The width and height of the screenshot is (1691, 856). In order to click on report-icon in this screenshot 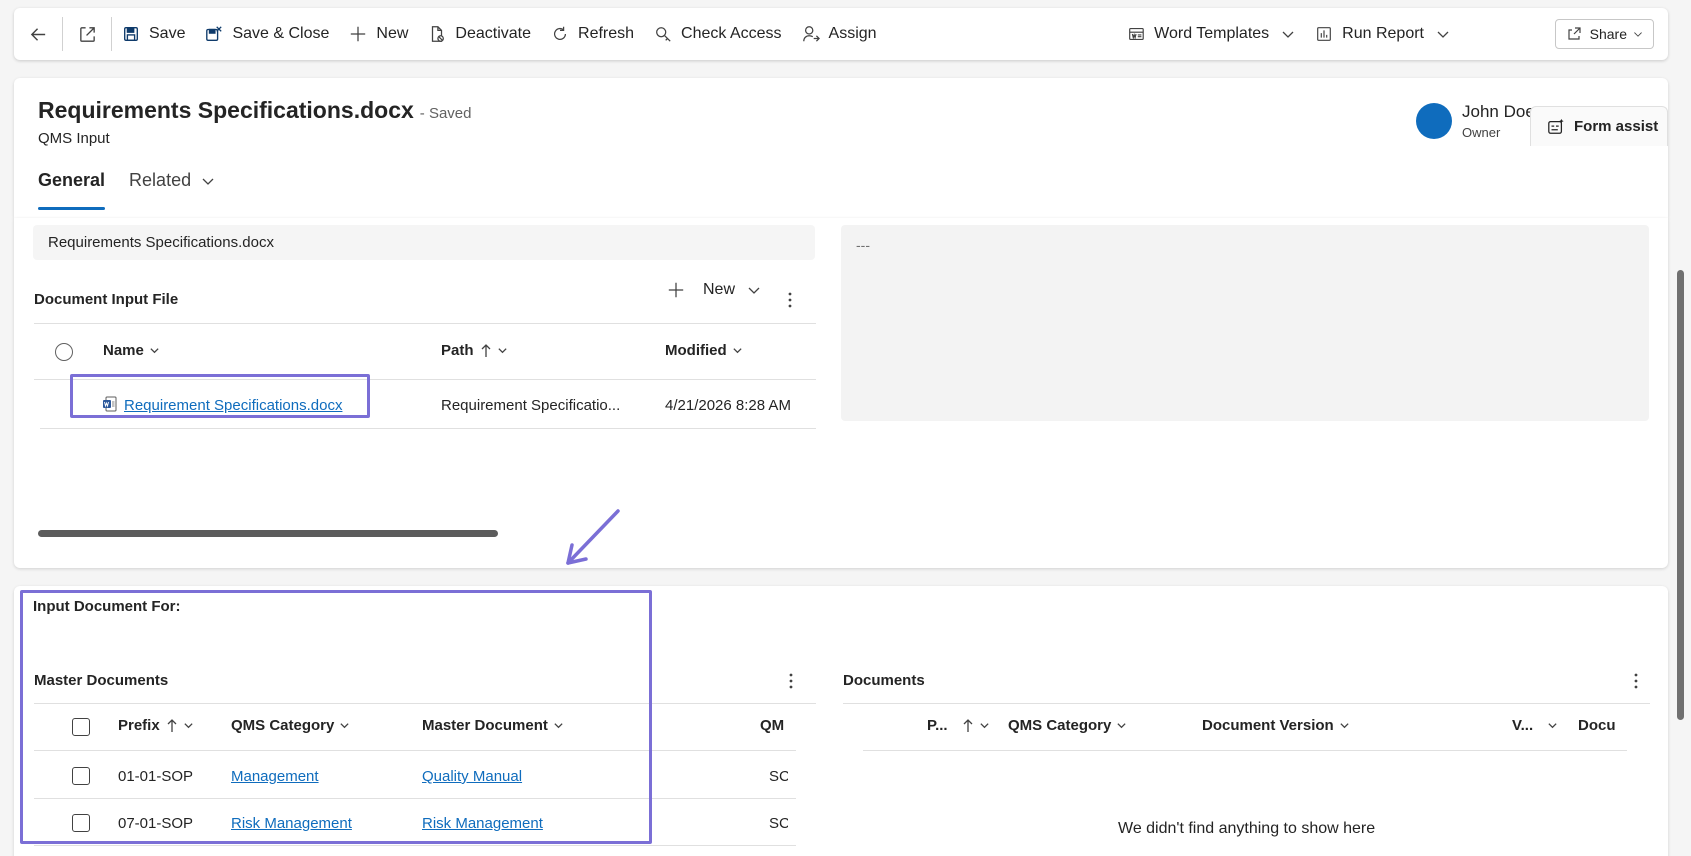, I will do `click(1324, 34)`.